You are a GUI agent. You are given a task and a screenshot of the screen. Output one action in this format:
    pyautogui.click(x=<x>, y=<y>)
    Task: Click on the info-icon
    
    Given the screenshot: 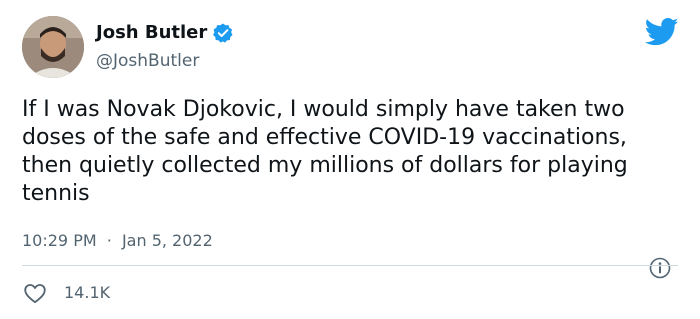 What is the action you would take?
    pyautogui.click(x=660, y=268)
    